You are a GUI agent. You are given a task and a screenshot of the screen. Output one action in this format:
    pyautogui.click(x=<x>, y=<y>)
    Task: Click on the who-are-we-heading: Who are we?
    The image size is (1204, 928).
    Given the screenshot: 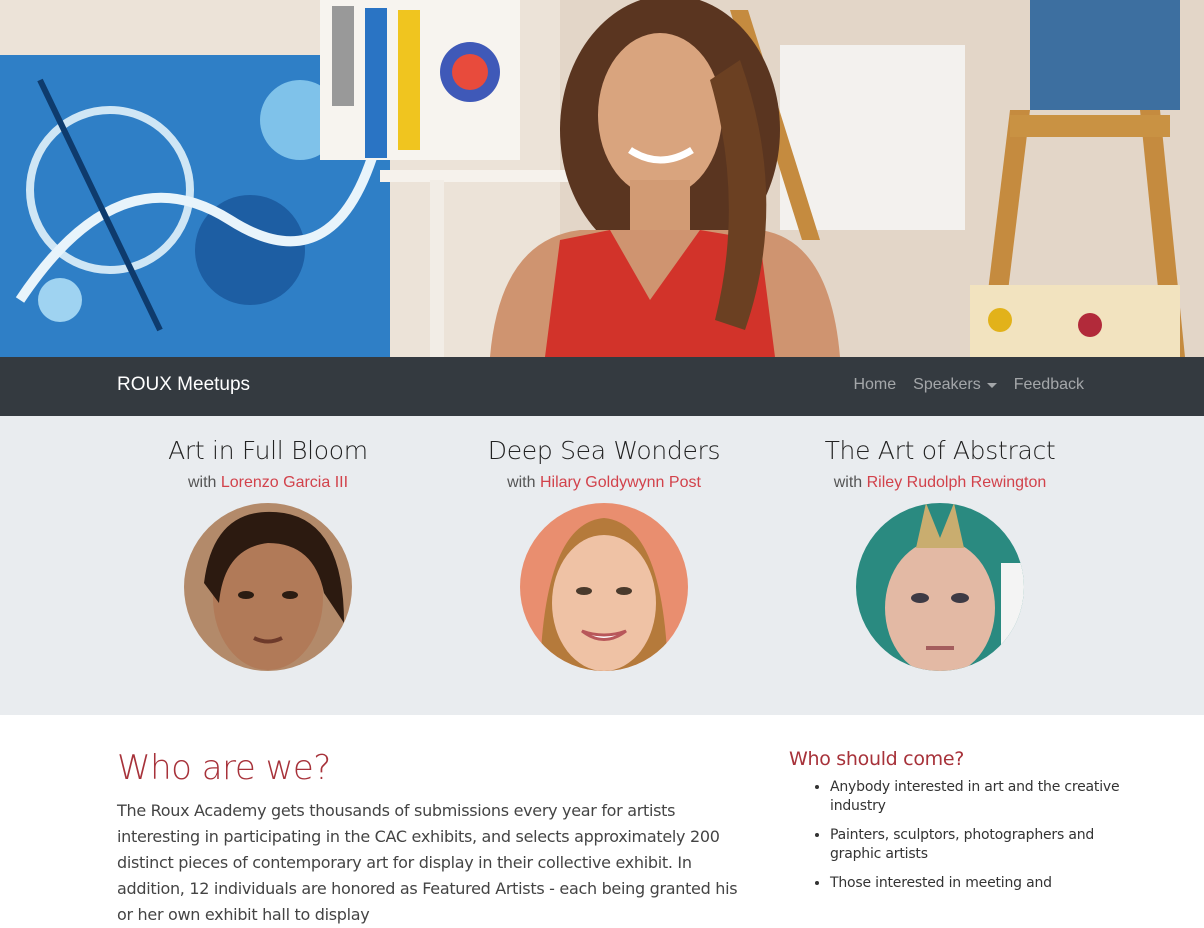 What is the action you would take?
    pyautogui.click(x=224, y=768)
    